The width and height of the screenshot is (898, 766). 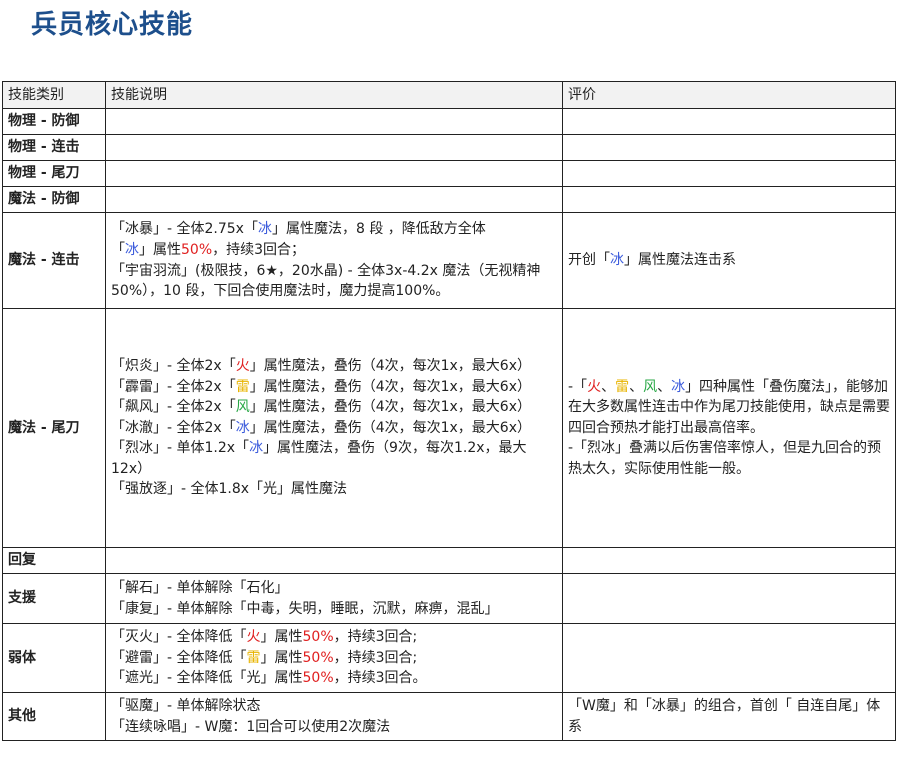 What do you see at coordinates (729, 260) in the screenshot?
I see `evaluation-cell: 开创「冰」属性魔法连击系` at bounding box center [729, 260].